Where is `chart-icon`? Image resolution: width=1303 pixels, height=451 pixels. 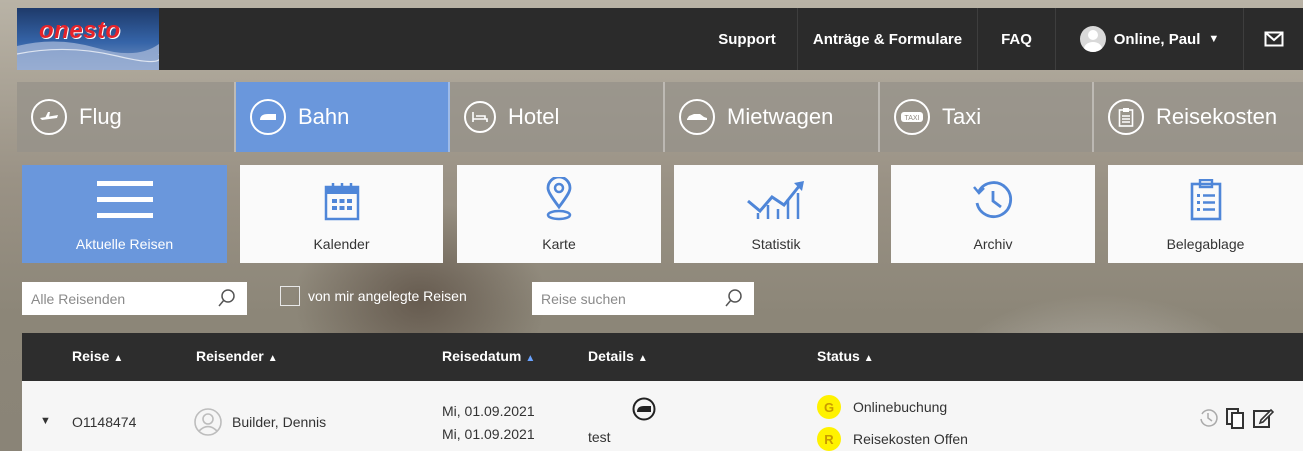 chart-icon is located at coordinates (776, 193).